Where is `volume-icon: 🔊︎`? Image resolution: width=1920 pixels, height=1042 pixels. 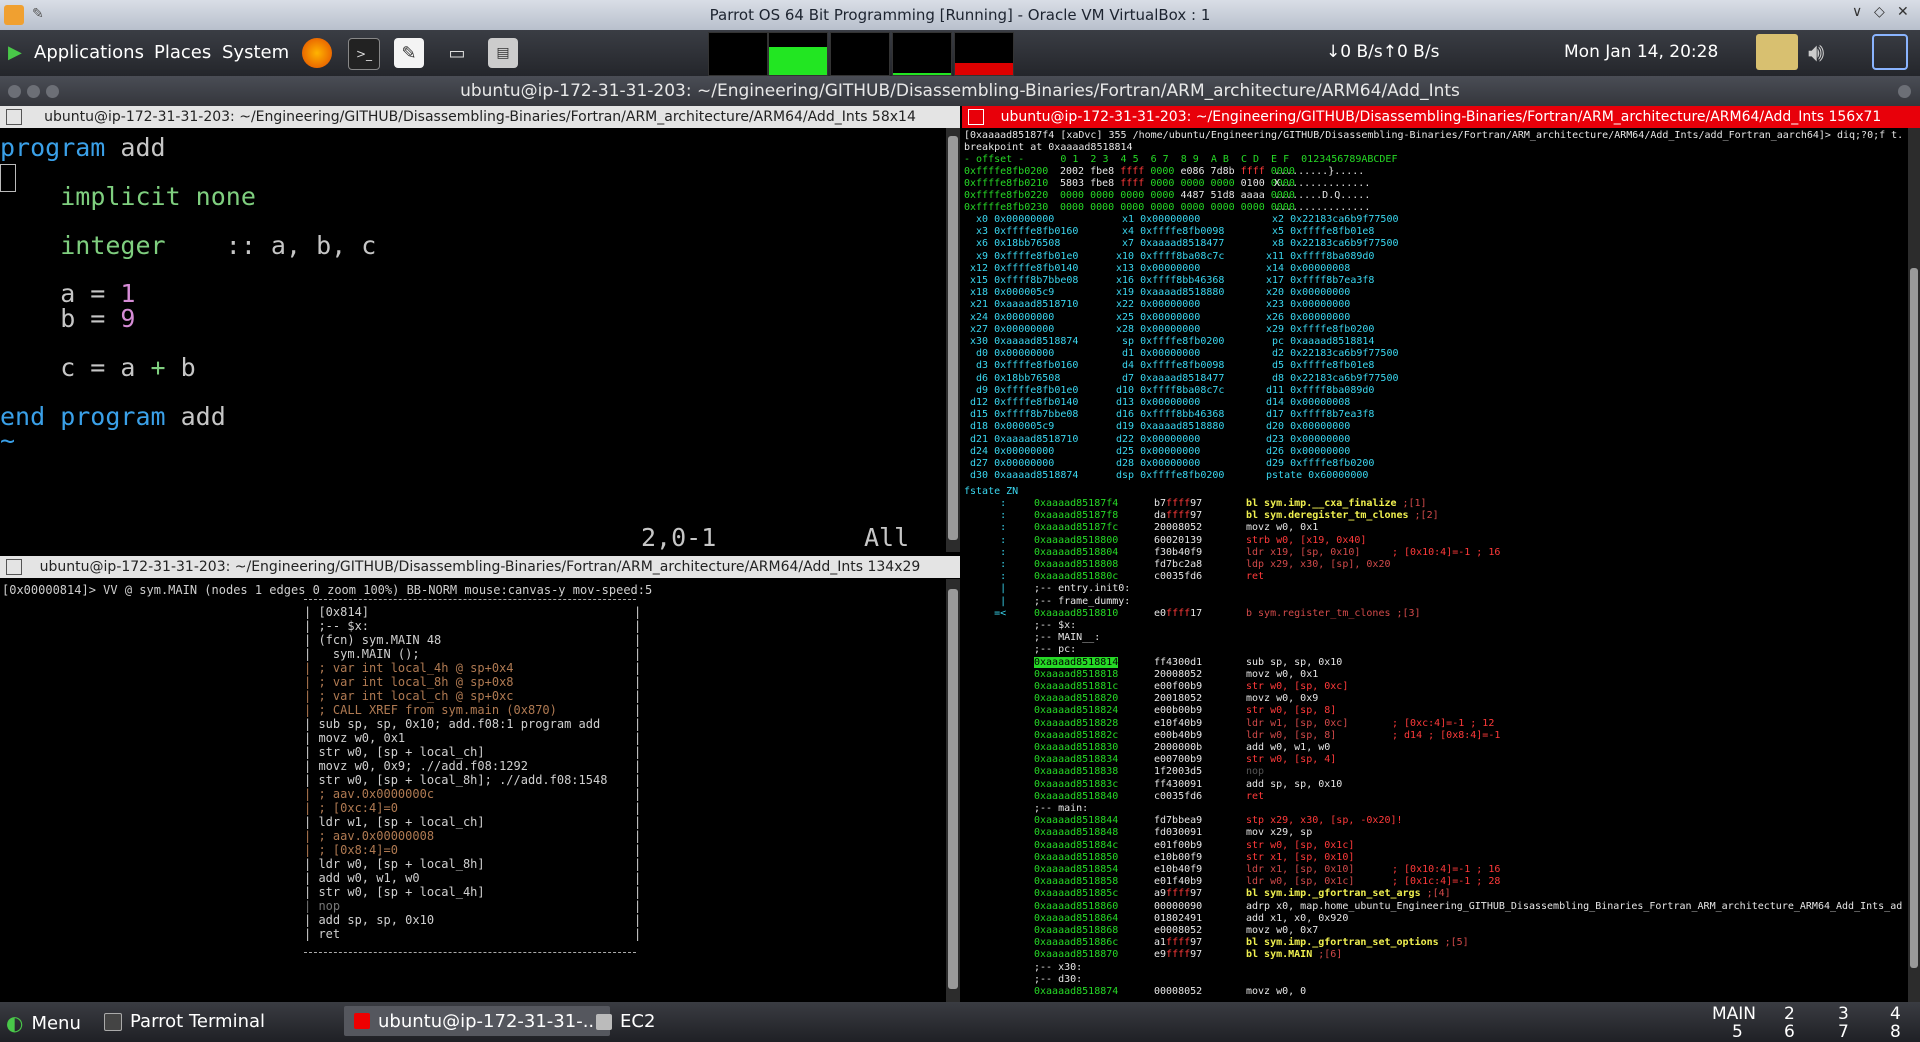 volume-icon: 🔊︎ is located at coordinates (1816, 53).